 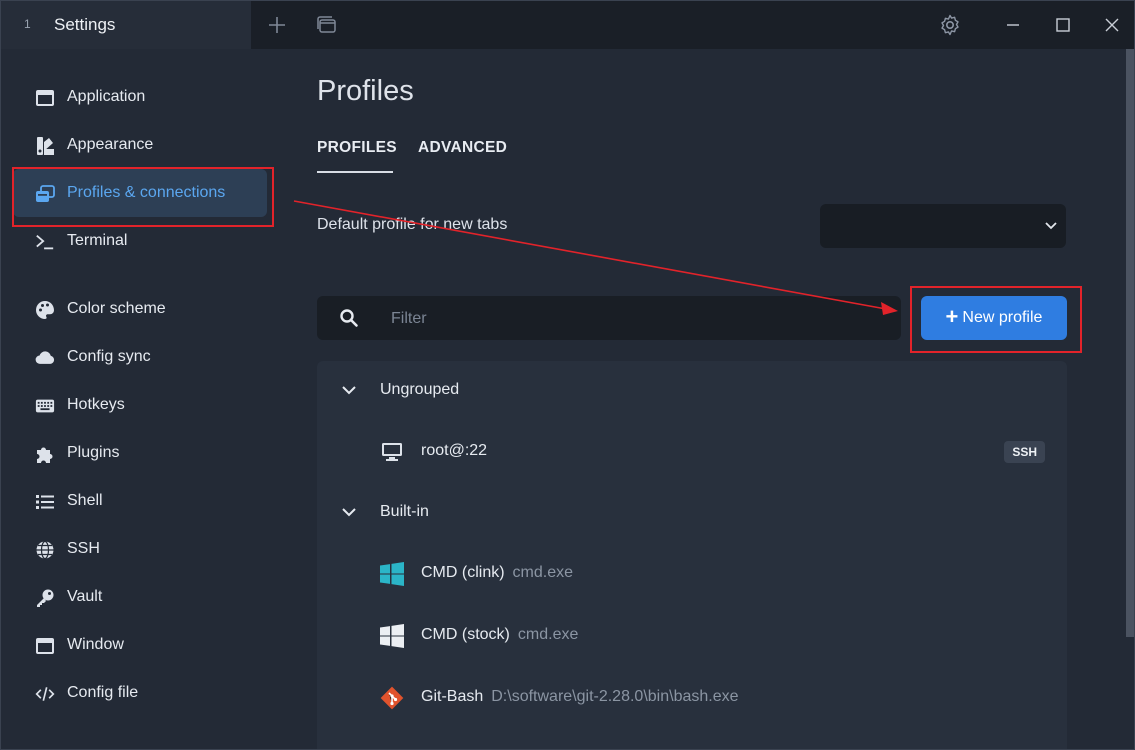 What do you see at coordinates (404, 511) in the screenshot?
I see `group-label: Built-in` at bounding box center [404, 511].